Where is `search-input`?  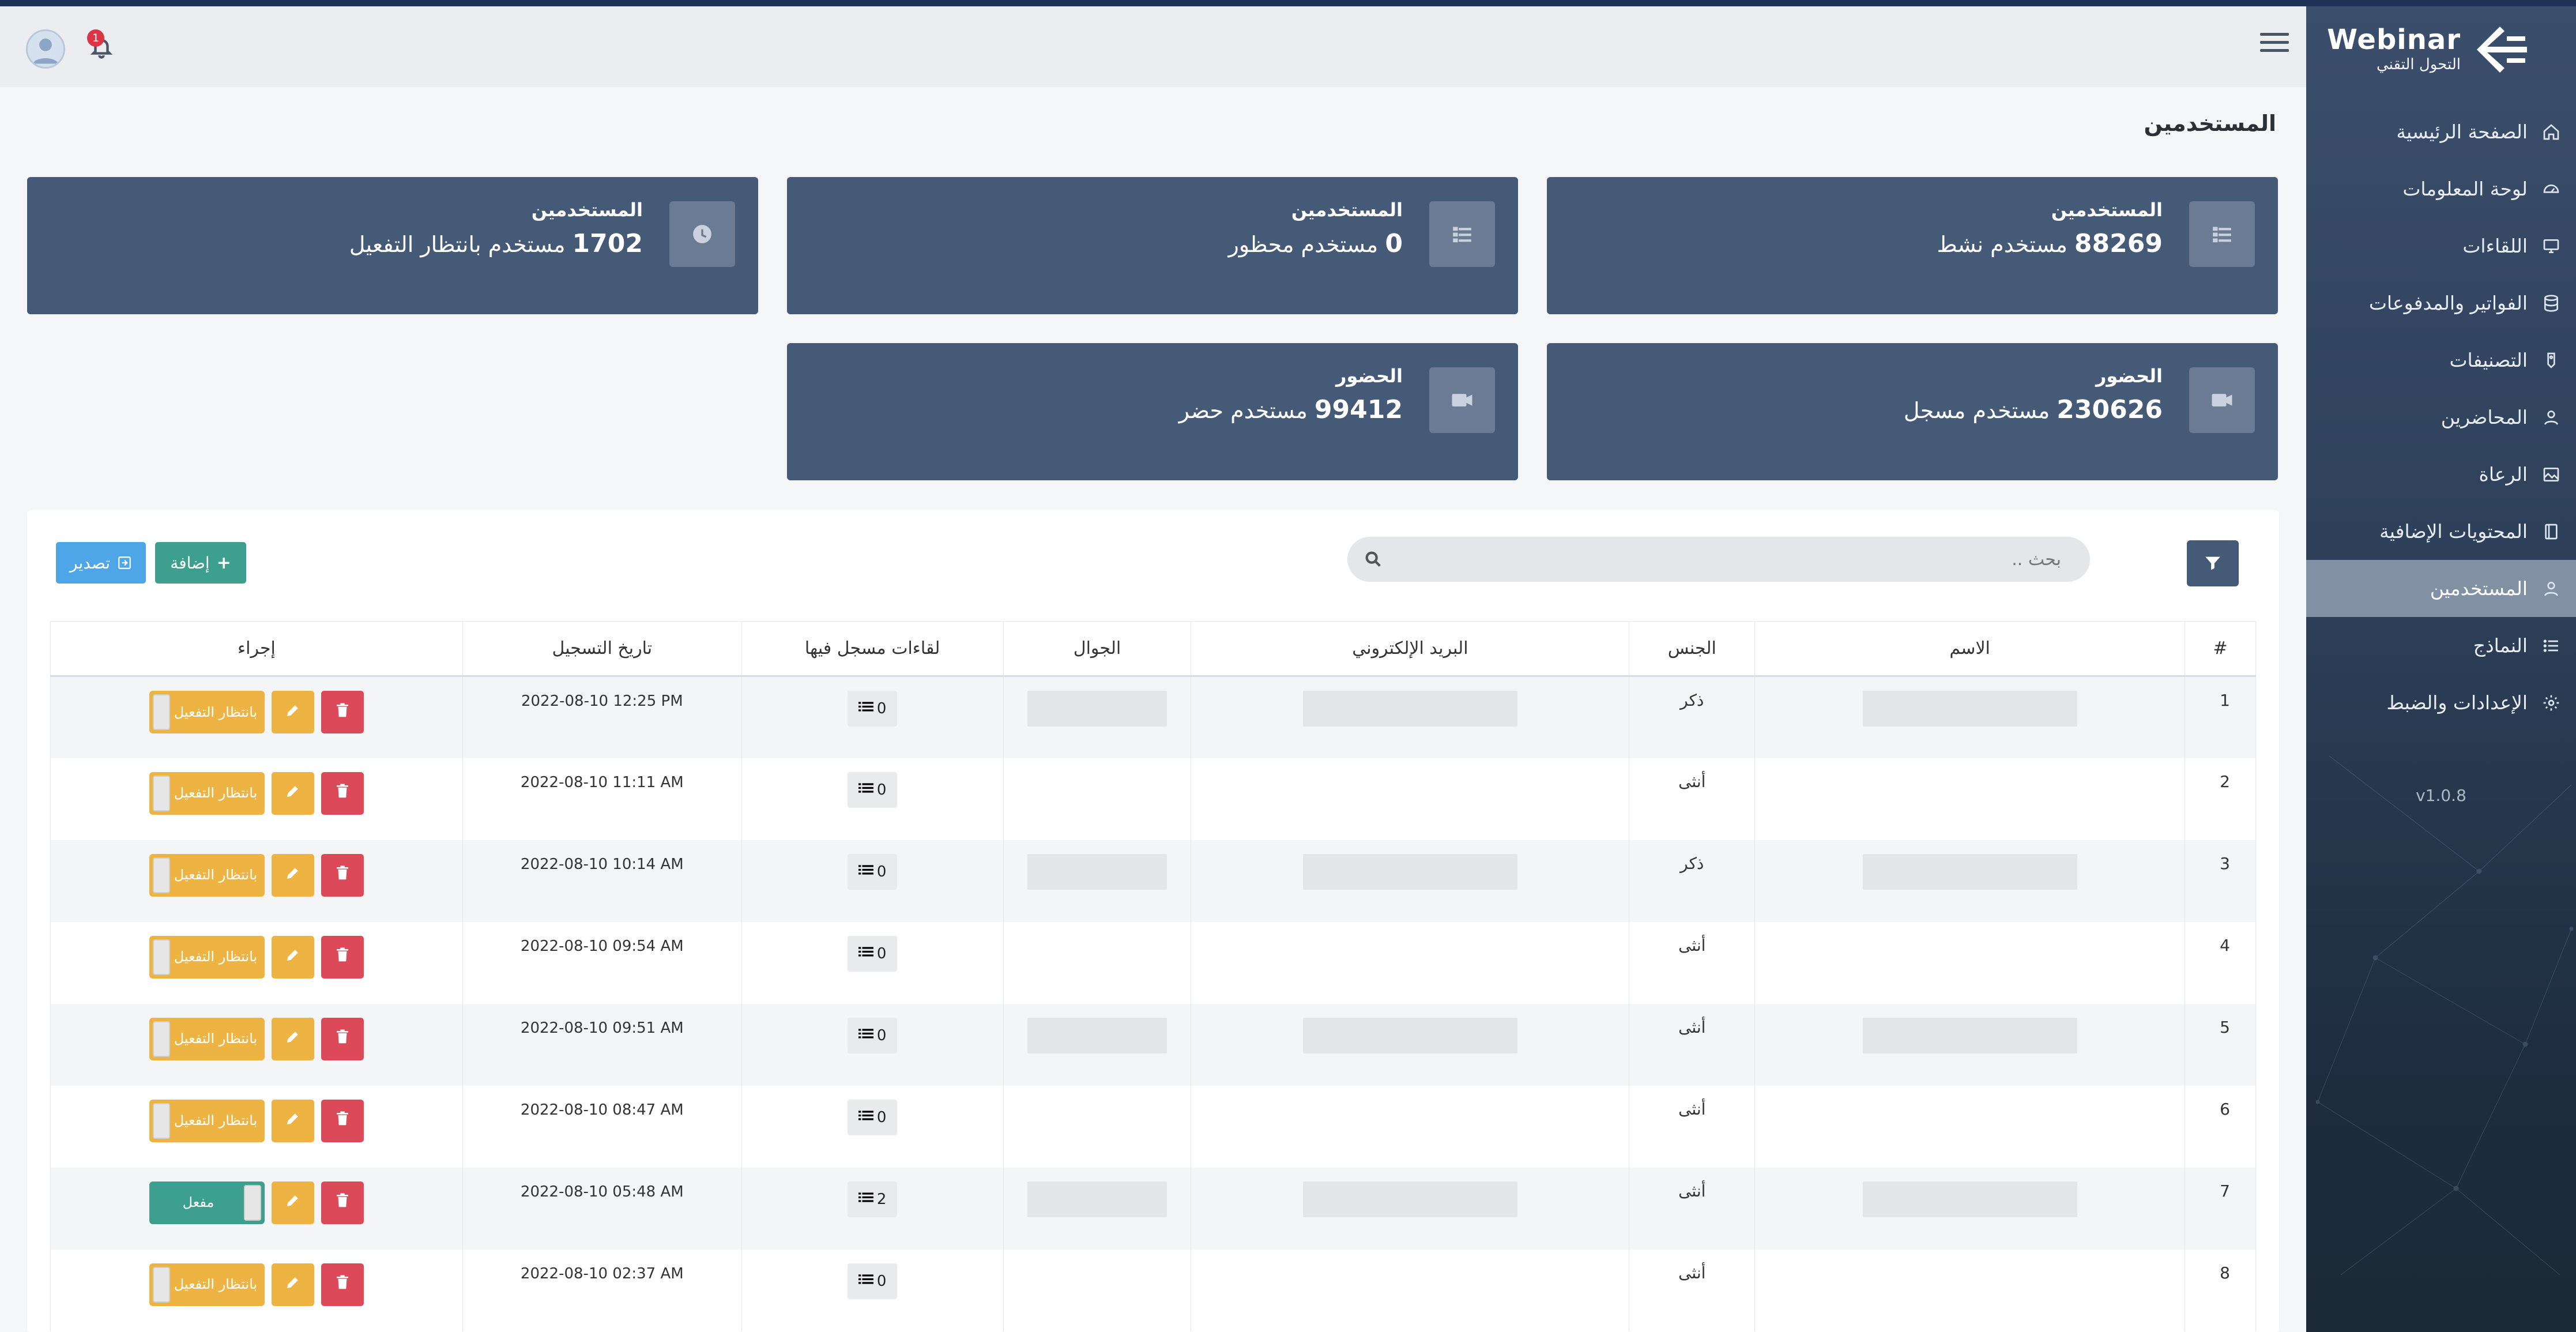
search-input is located at coordinates (1718, 559).